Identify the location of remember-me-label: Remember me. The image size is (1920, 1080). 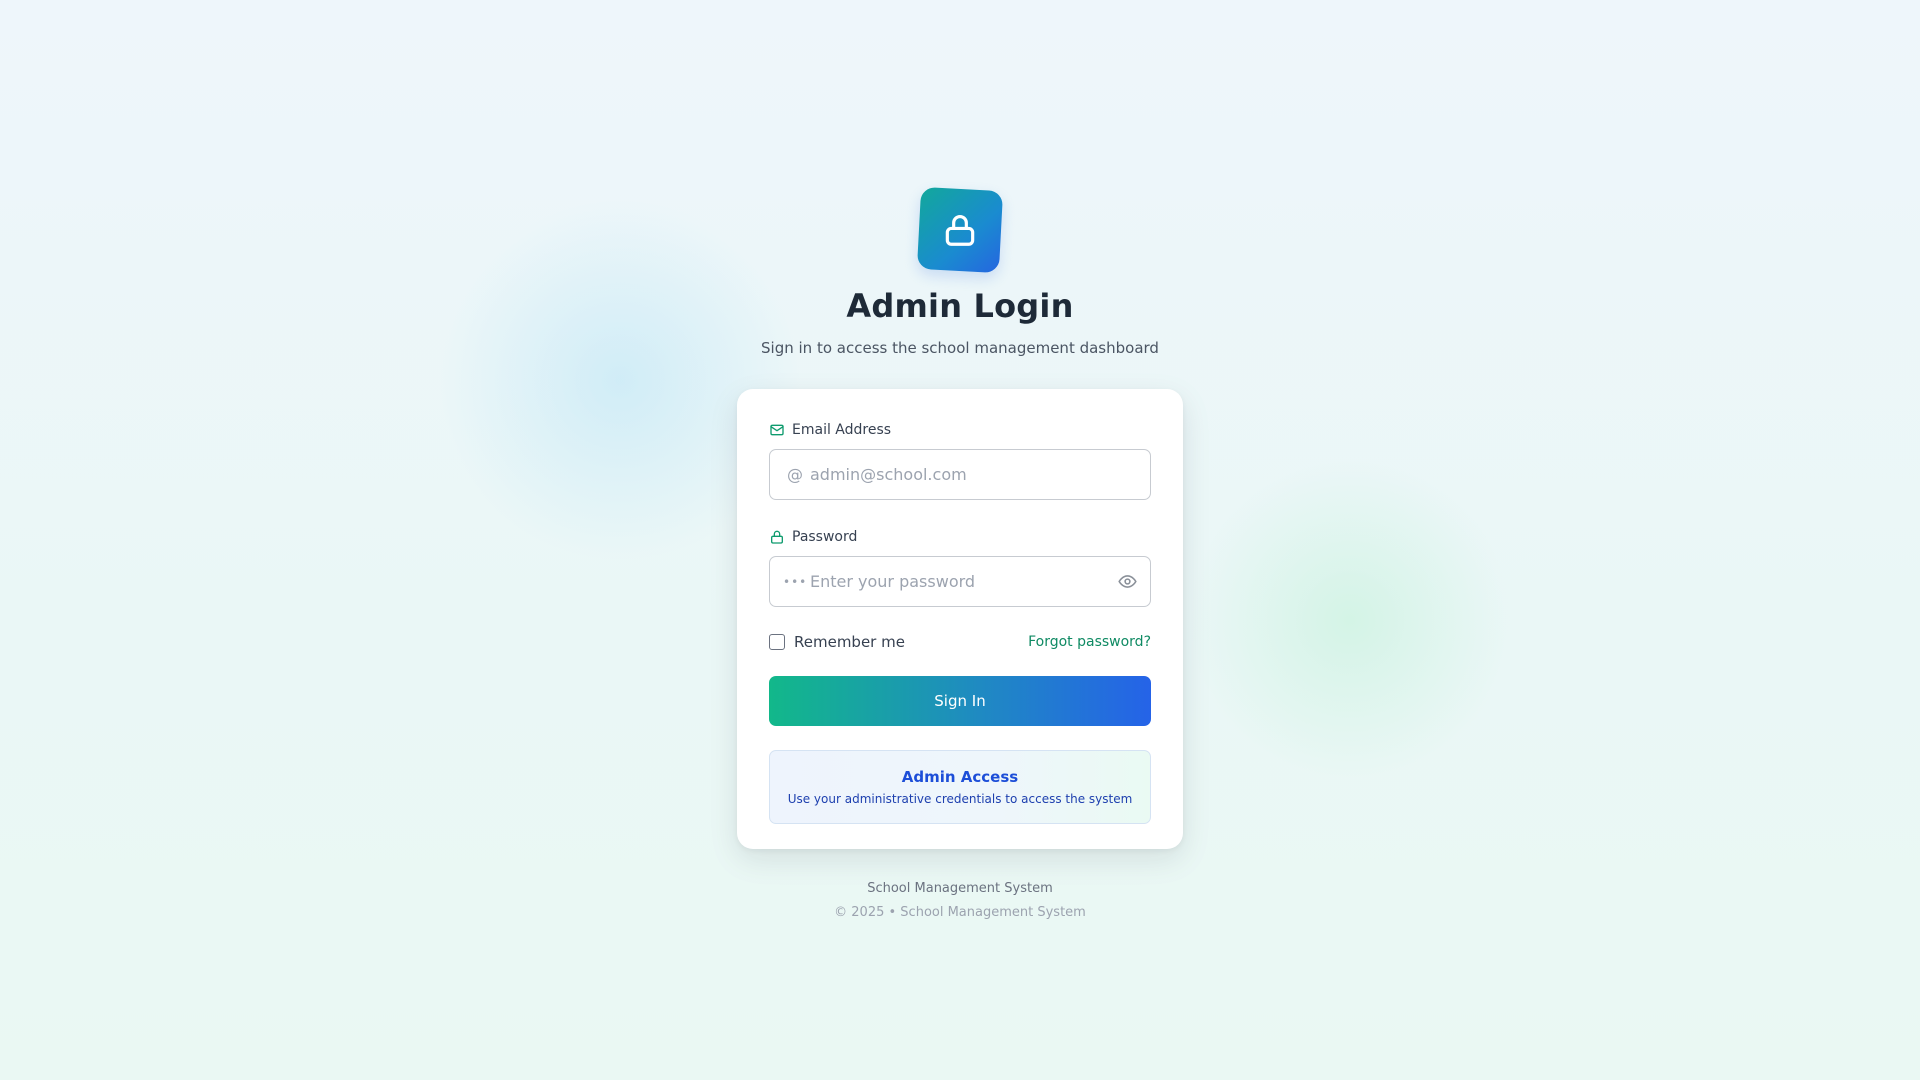
(849, 642).